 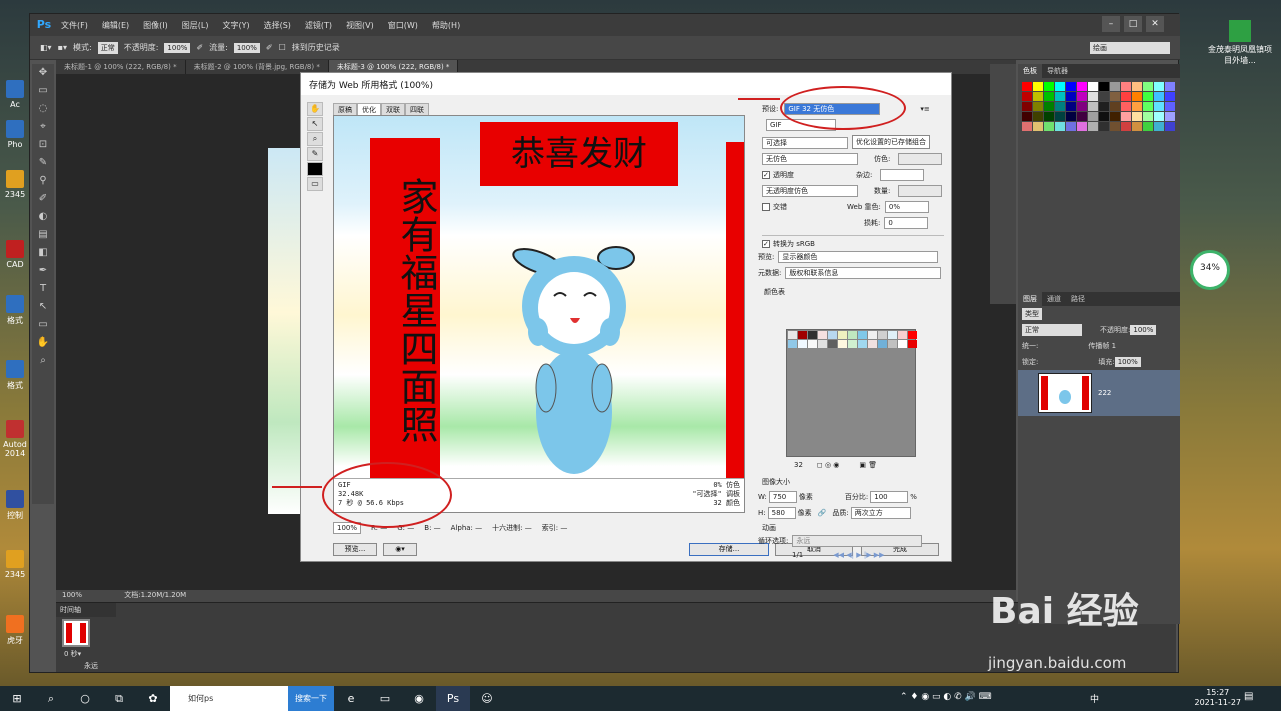 I want to click on cortana-icon: ○, so click(x=85, y=698).